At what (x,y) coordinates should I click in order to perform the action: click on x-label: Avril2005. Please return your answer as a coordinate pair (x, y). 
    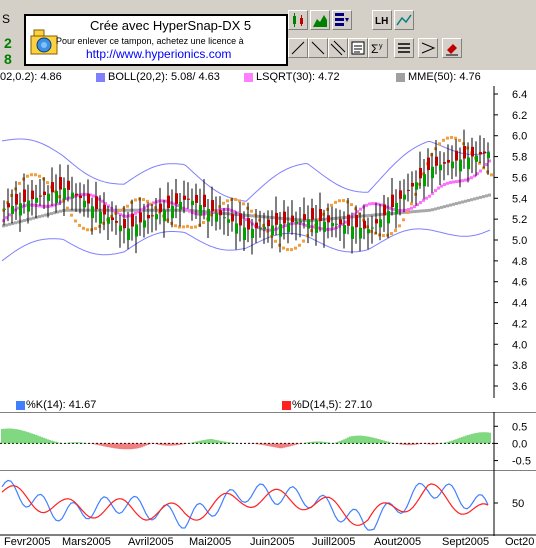
    Looking at the image, I should click on (151, 542).